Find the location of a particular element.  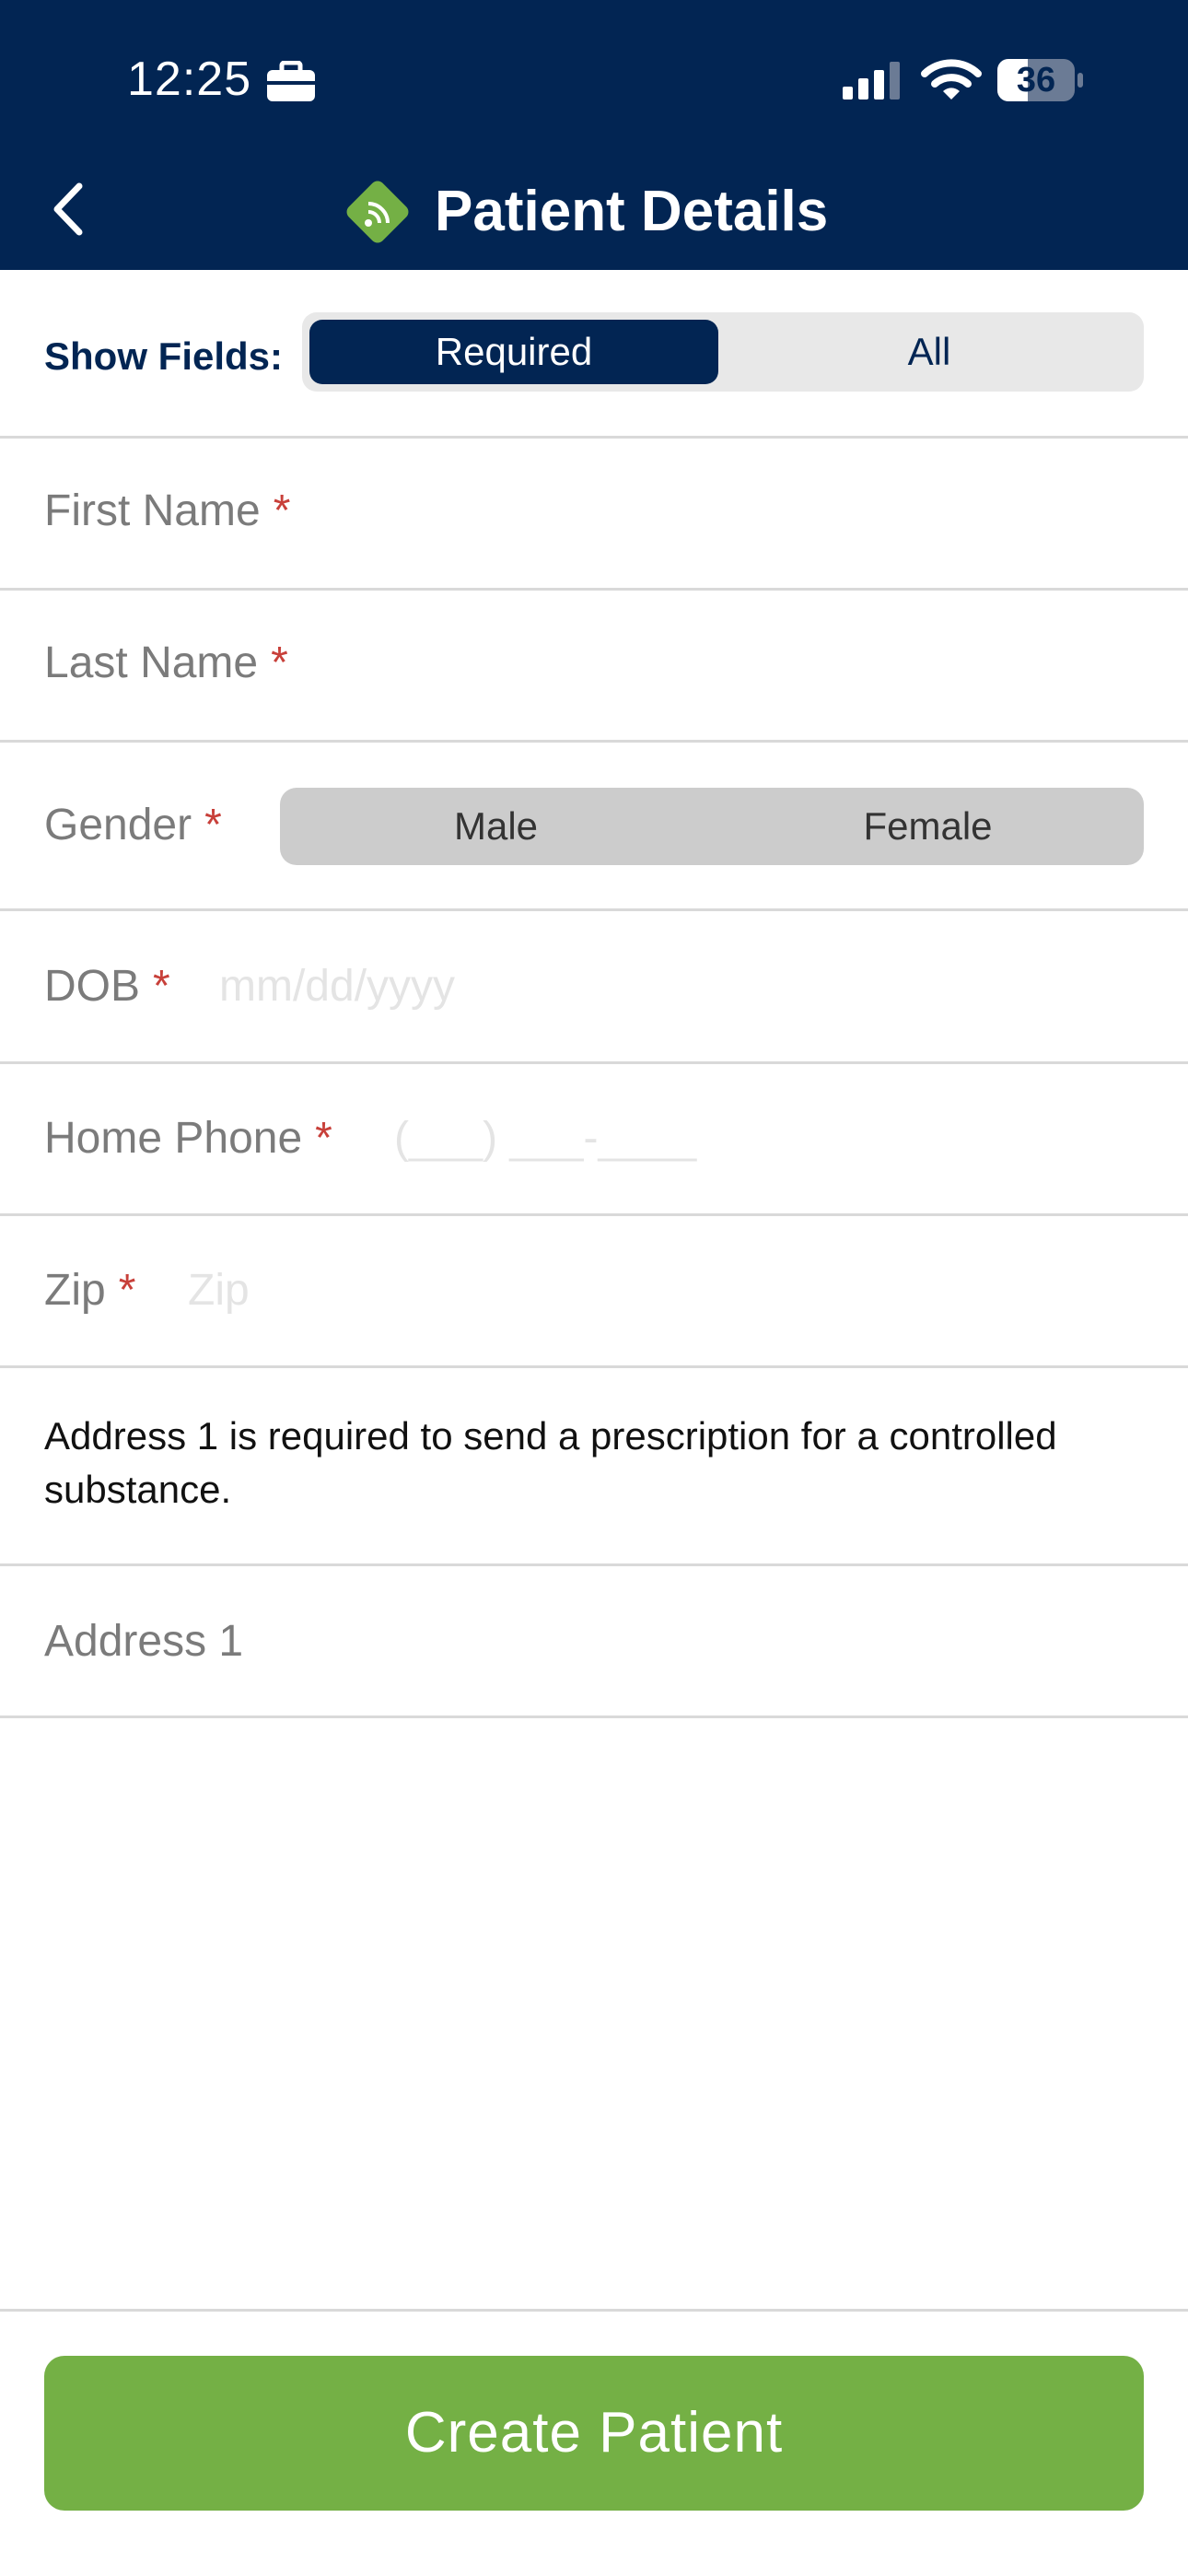

male-option: Male is located at coordinates (496, 826).